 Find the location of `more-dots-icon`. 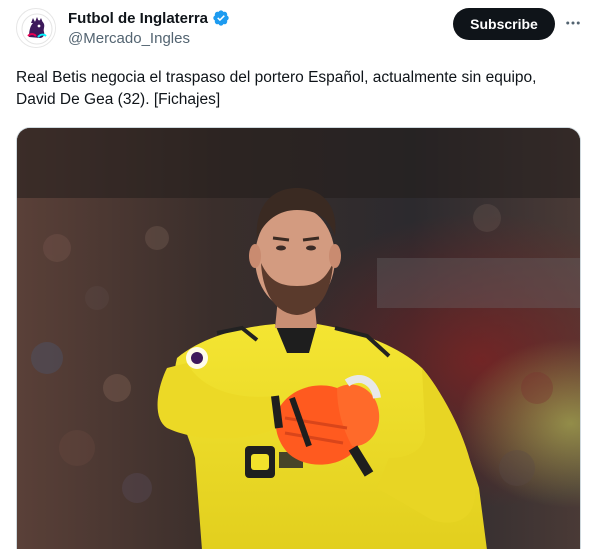

more-dots-icon is located at coordinates (573, 23).